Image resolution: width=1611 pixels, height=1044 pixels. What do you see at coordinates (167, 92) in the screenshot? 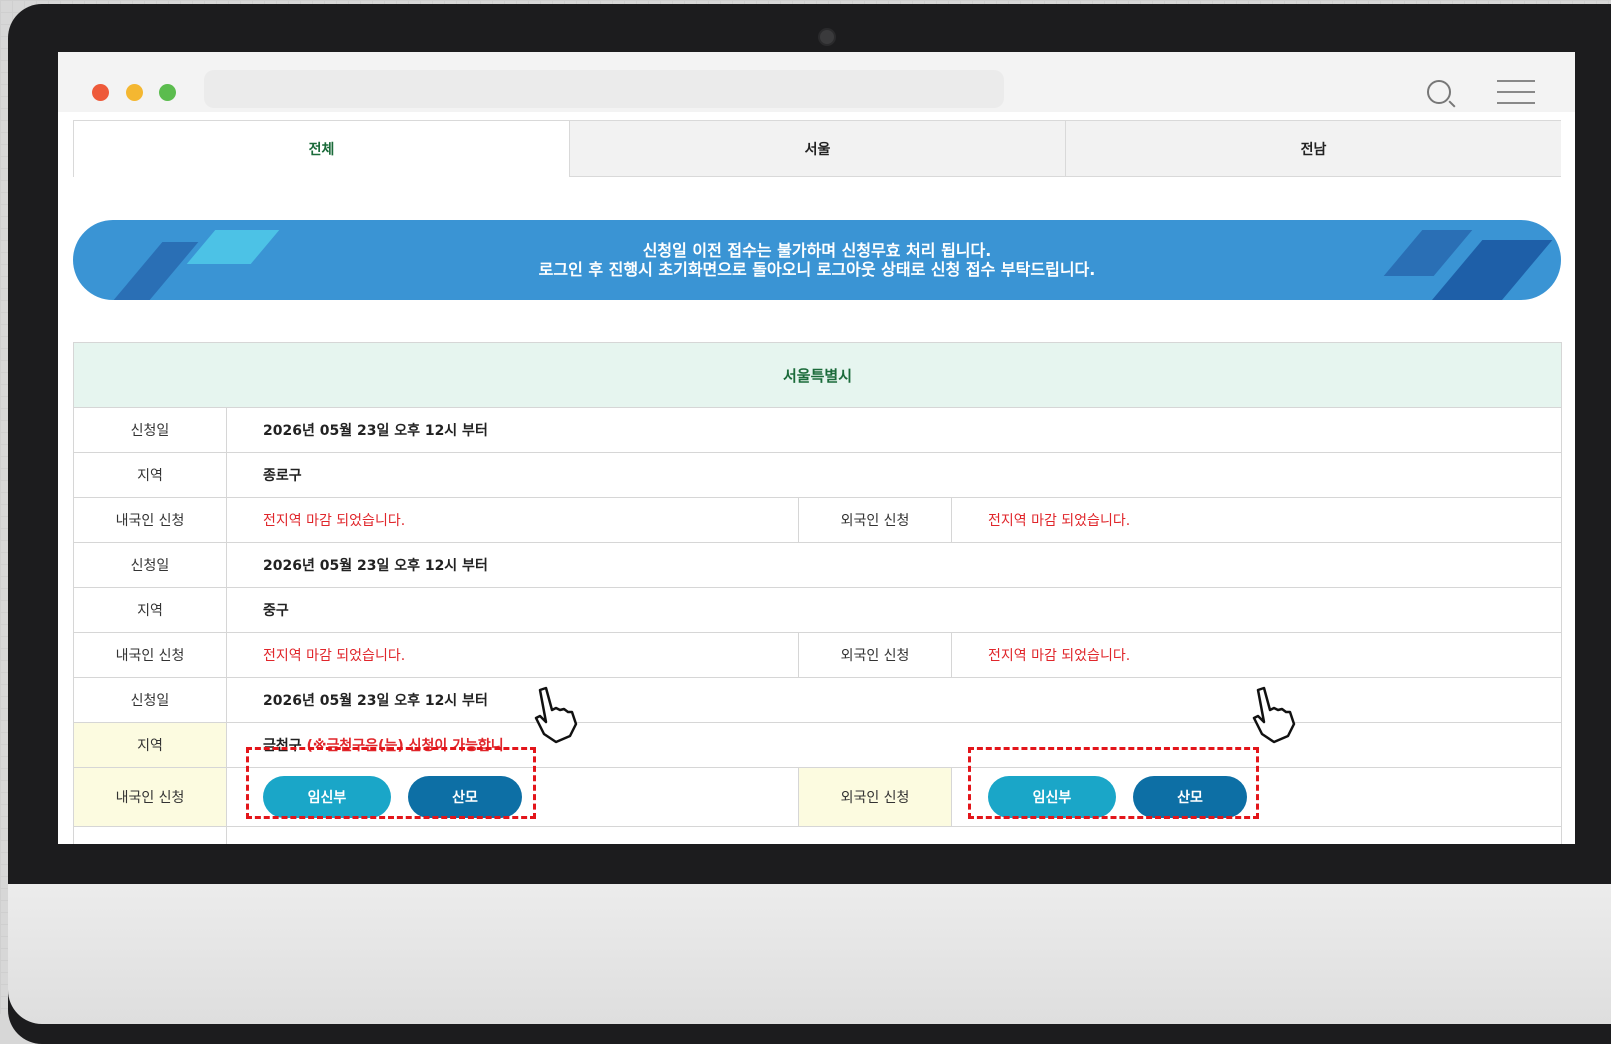
I see `window-maximize-icon` at bounding box center [167, 92].